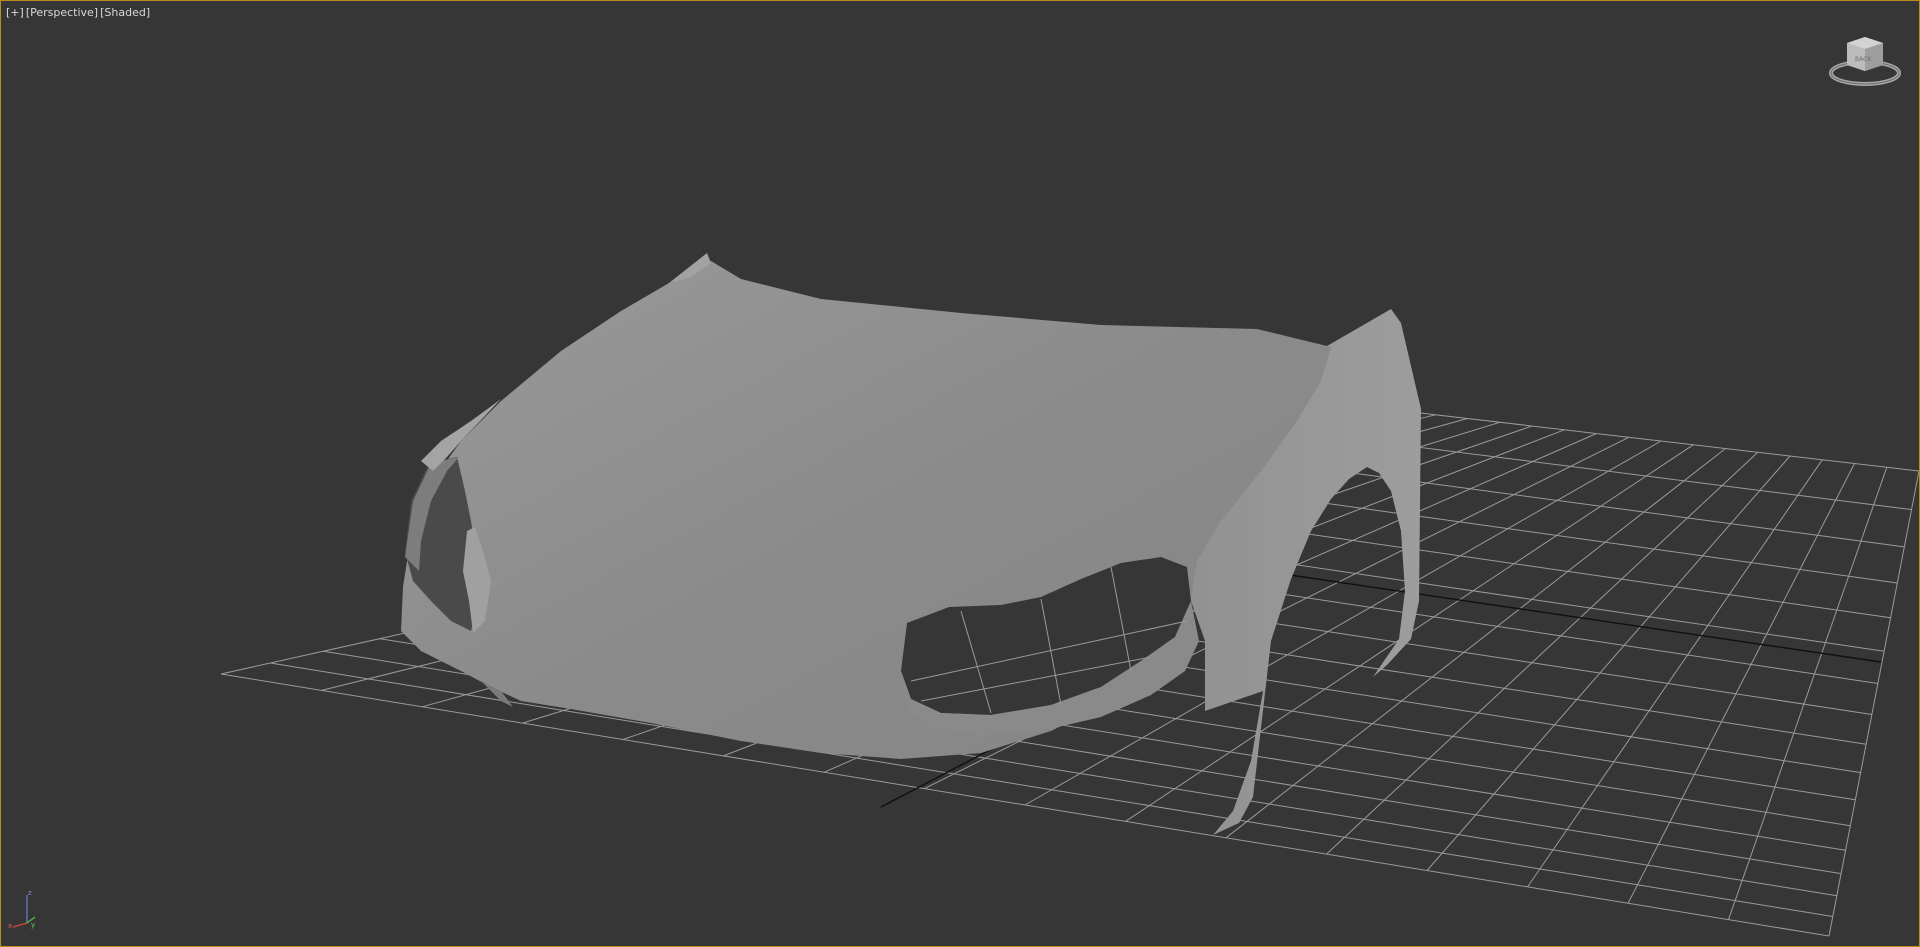 This screenshot has height=947, width=1920. Describe the element at coordinates (15, 12) in the screenshot. I see `viewport-general-menu: [+]` at that location.